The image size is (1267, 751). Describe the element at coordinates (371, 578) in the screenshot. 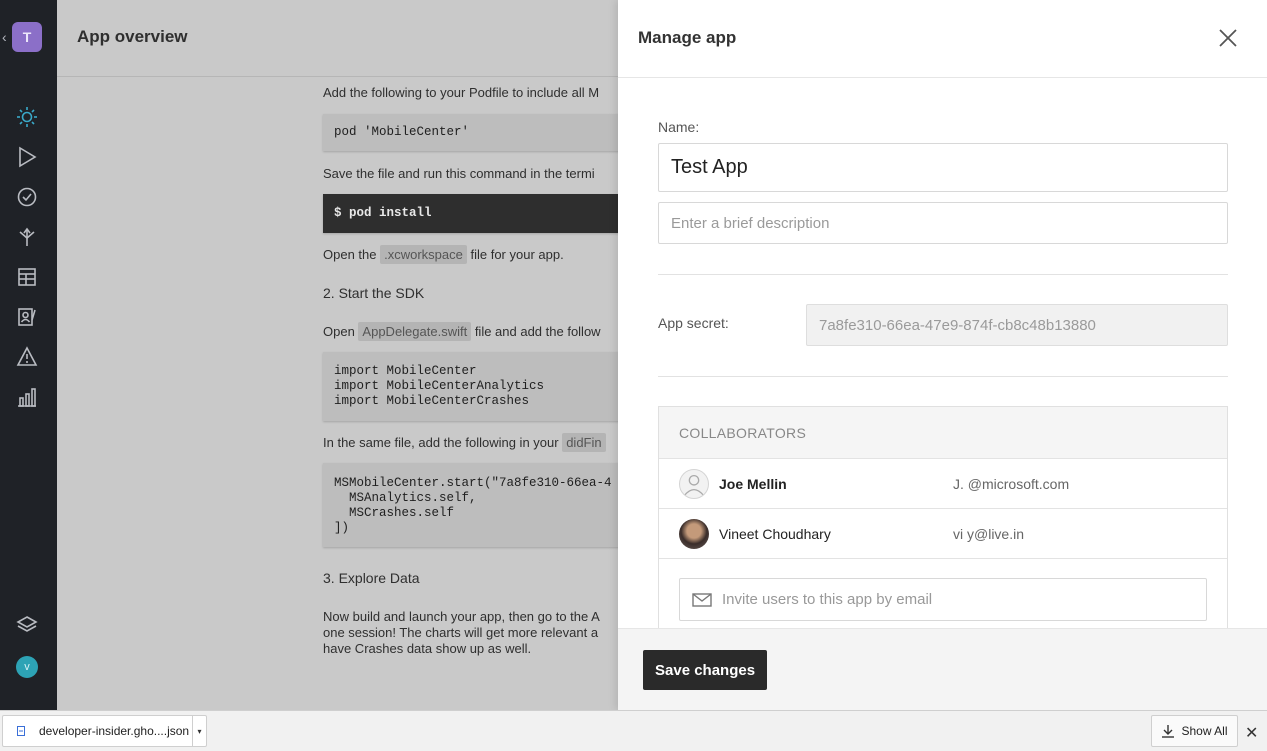

I see `section-heading-explore: 3. Explore Data` at that location.